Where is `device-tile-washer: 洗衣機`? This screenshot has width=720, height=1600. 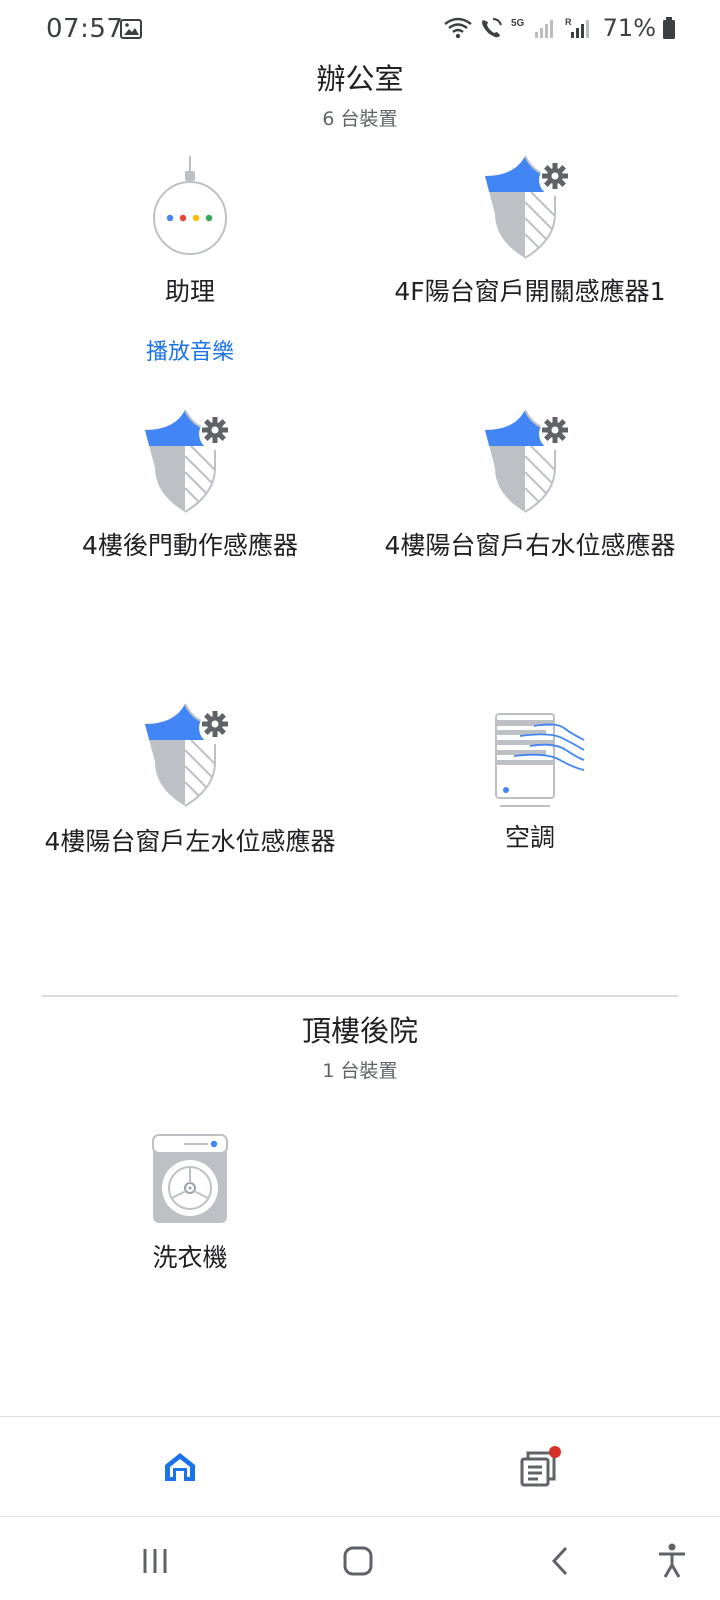 device-tile-washer: 洗衣機 is located at coordinates (190, 1208).